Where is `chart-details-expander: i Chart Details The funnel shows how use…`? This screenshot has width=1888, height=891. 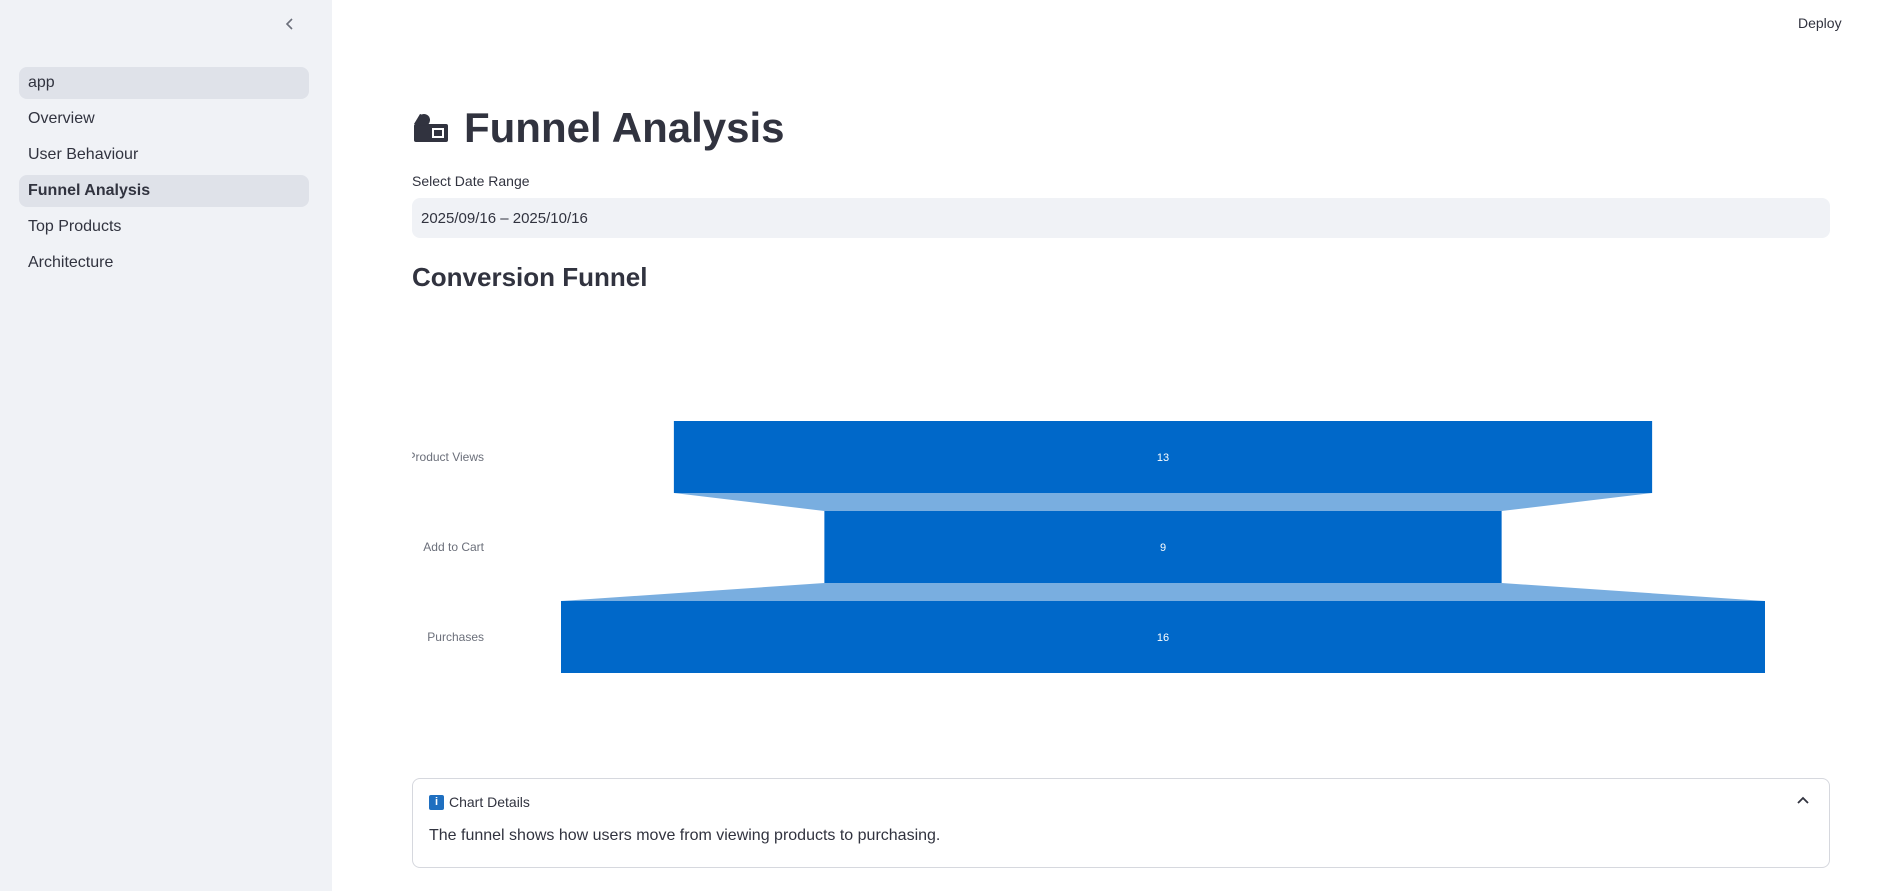
chart-details-expander: i Chart Details The funnel shows how use… is located at coordinates (1121, 823).